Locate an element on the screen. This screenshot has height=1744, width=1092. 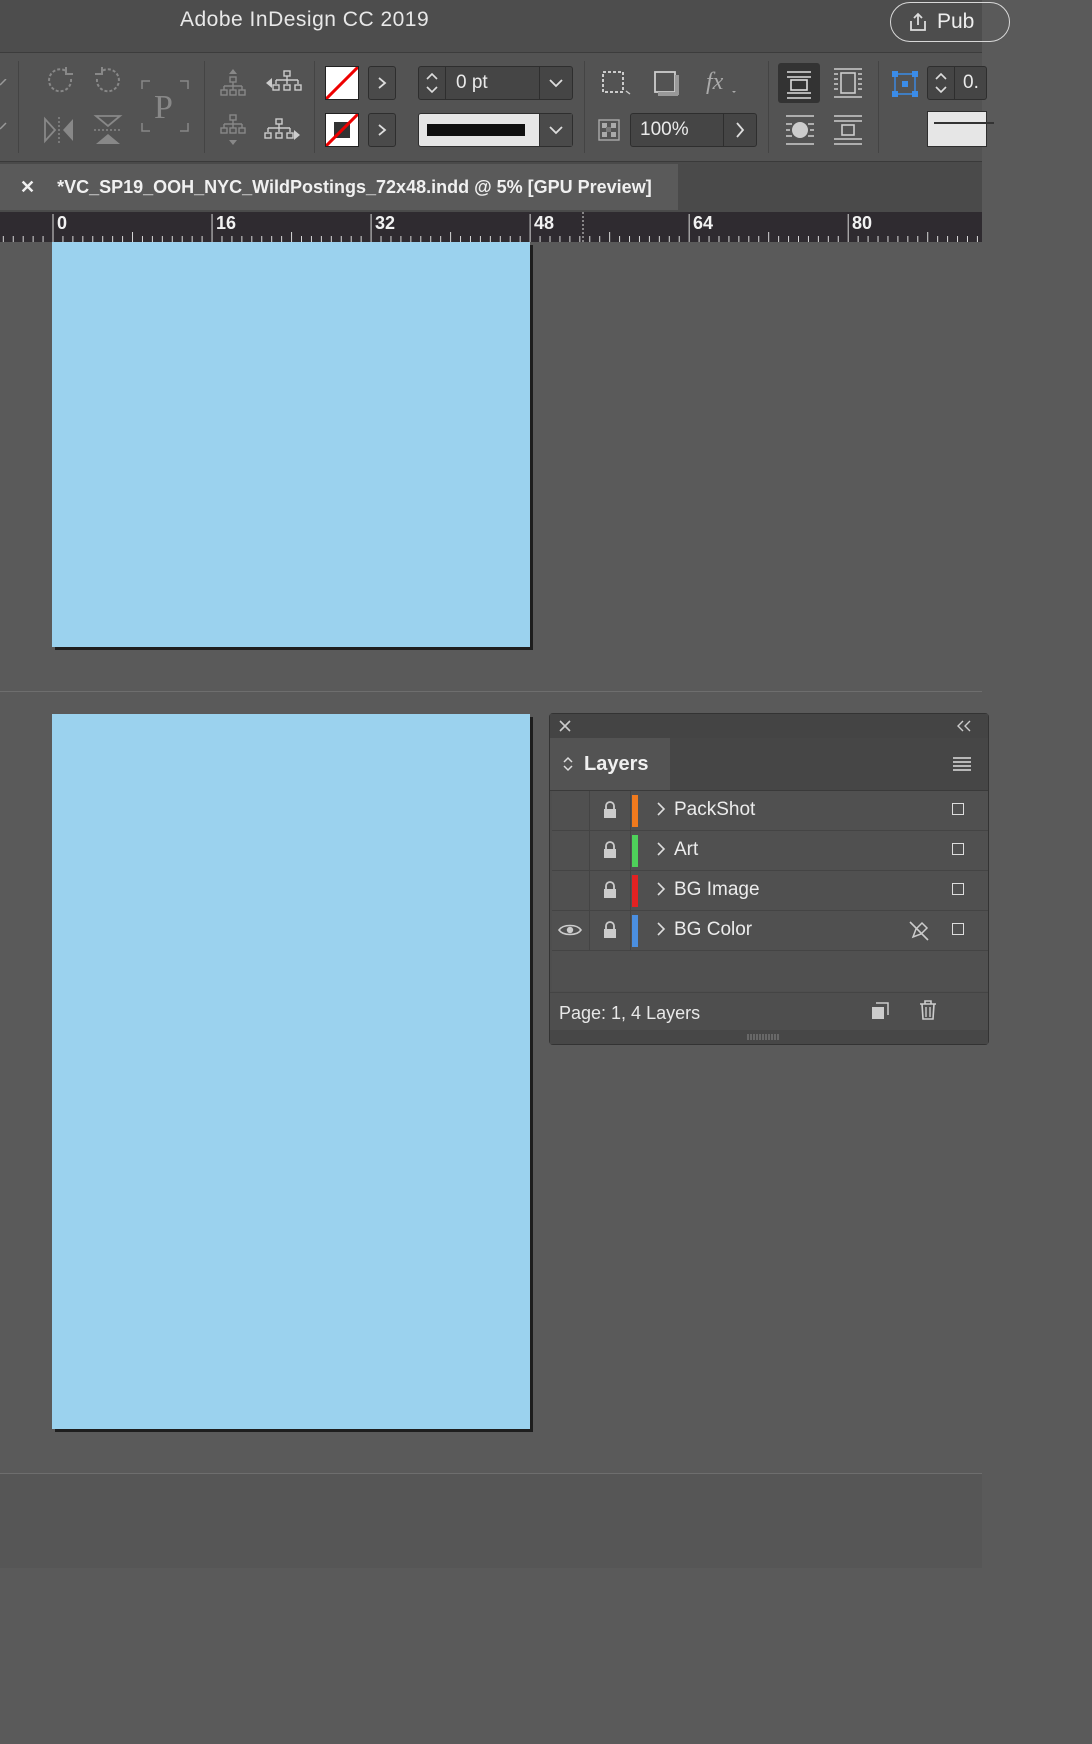
fill-swatch is located at coordinates (342, 83).